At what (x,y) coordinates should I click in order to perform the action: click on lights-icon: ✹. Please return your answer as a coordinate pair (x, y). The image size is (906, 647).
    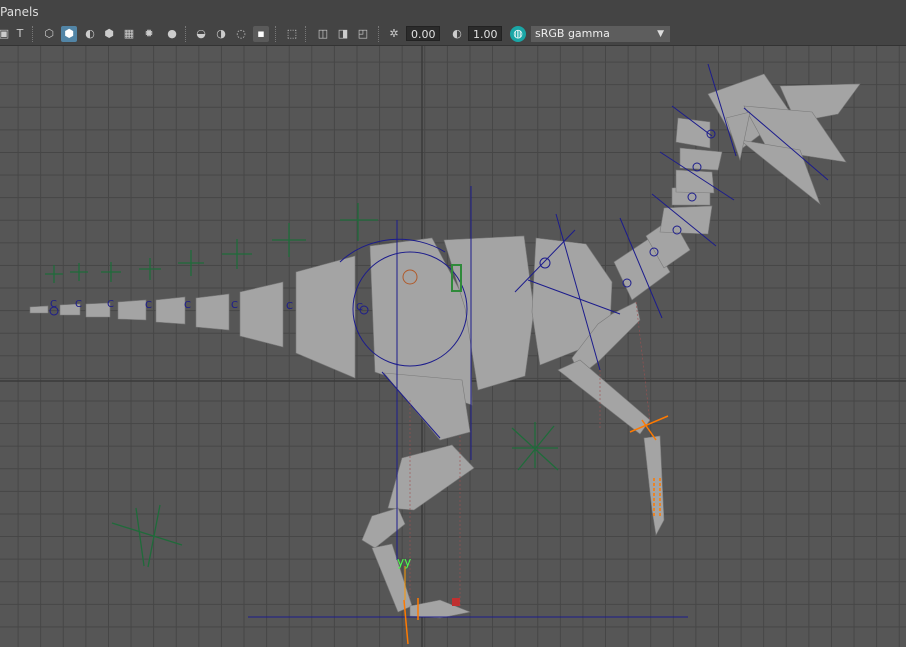
    Looking at the image, I should click on (149, 34).